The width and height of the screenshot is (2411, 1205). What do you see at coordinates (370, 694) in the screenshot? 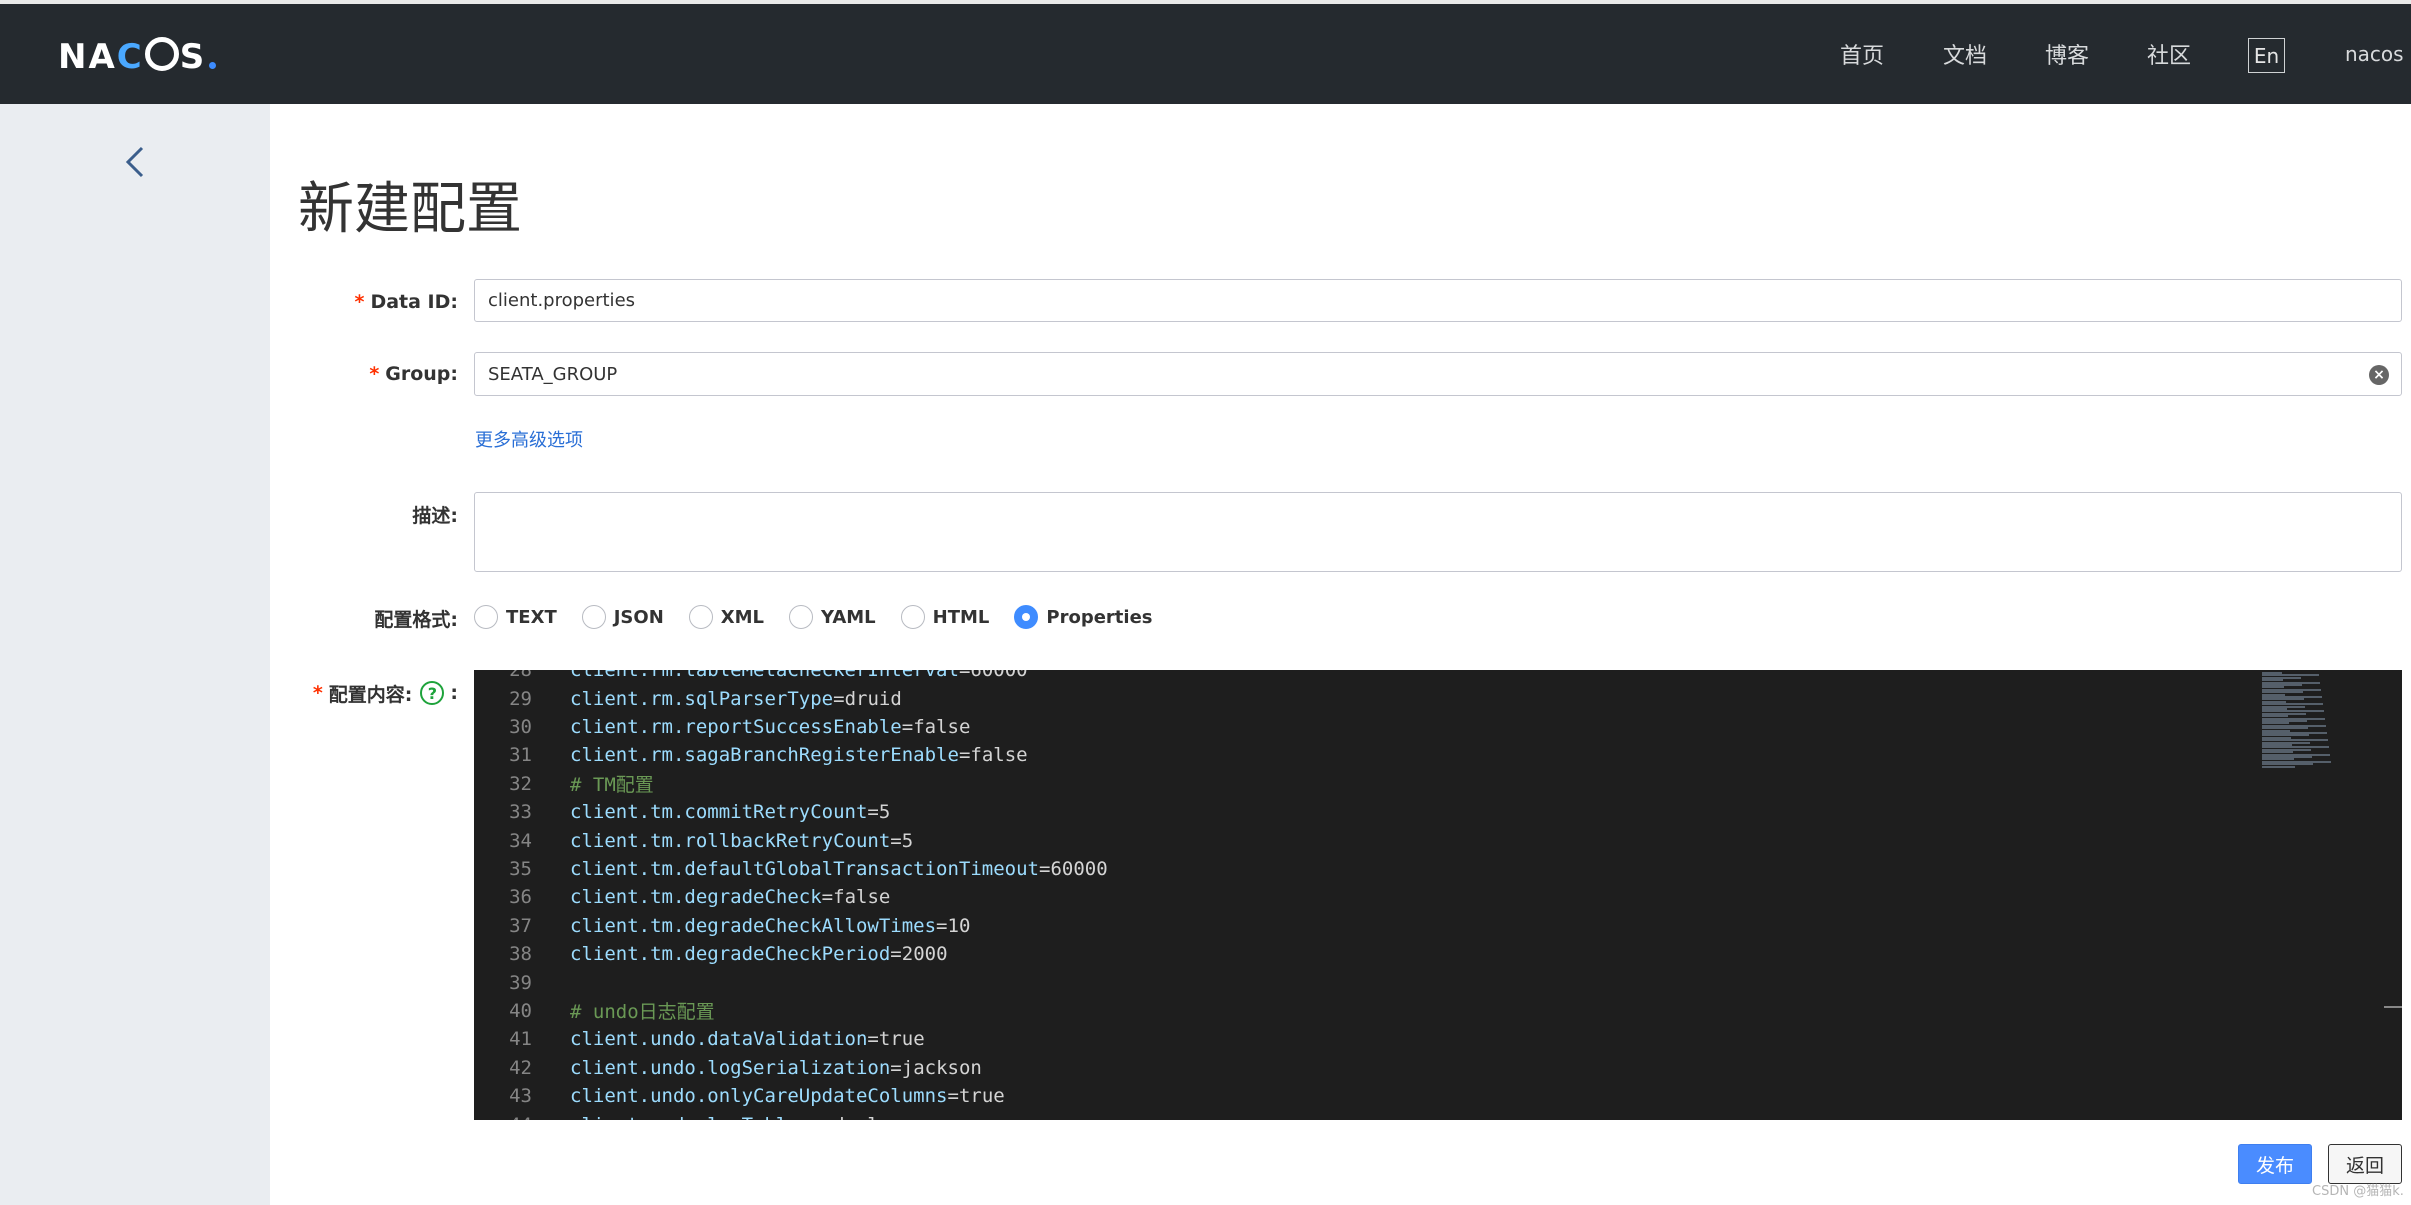
I see `content-label-text: 配置内容:` at bounding box center [370, 694].